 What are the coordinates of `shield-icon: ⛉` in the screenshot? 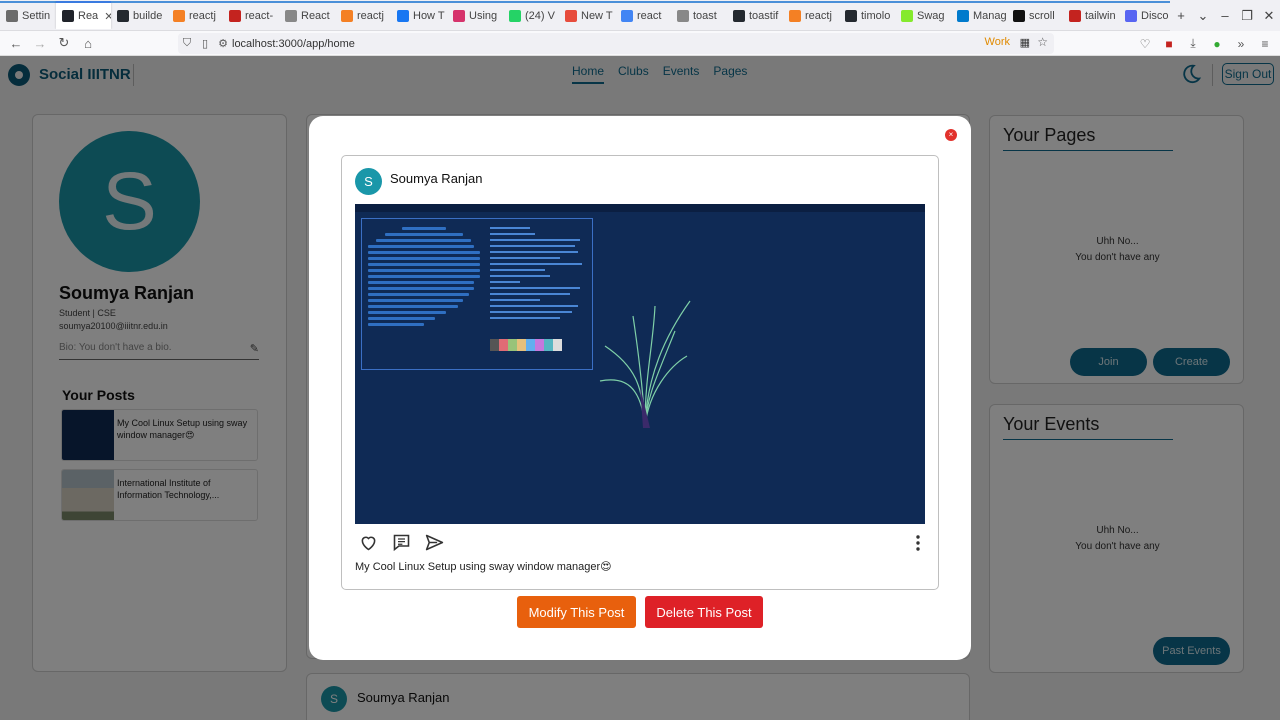 It's located at (187, 43).